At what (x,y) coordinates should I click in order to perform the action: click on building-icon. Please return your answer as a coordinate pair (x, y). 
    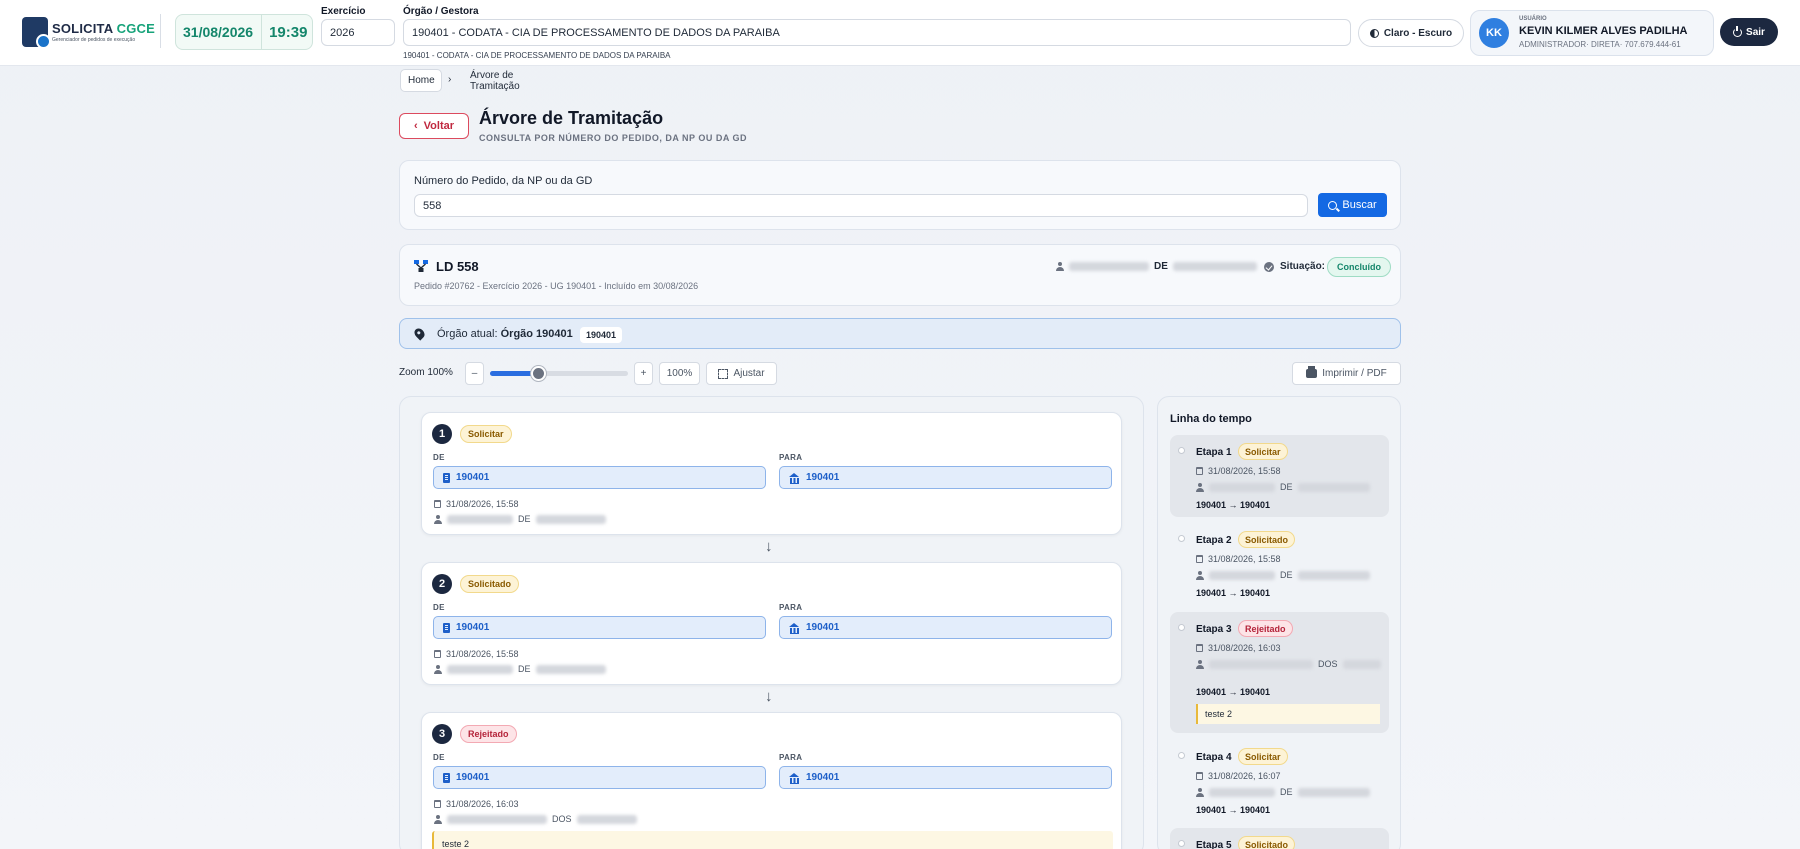
    Looking at the image, I should click on (446, 777).